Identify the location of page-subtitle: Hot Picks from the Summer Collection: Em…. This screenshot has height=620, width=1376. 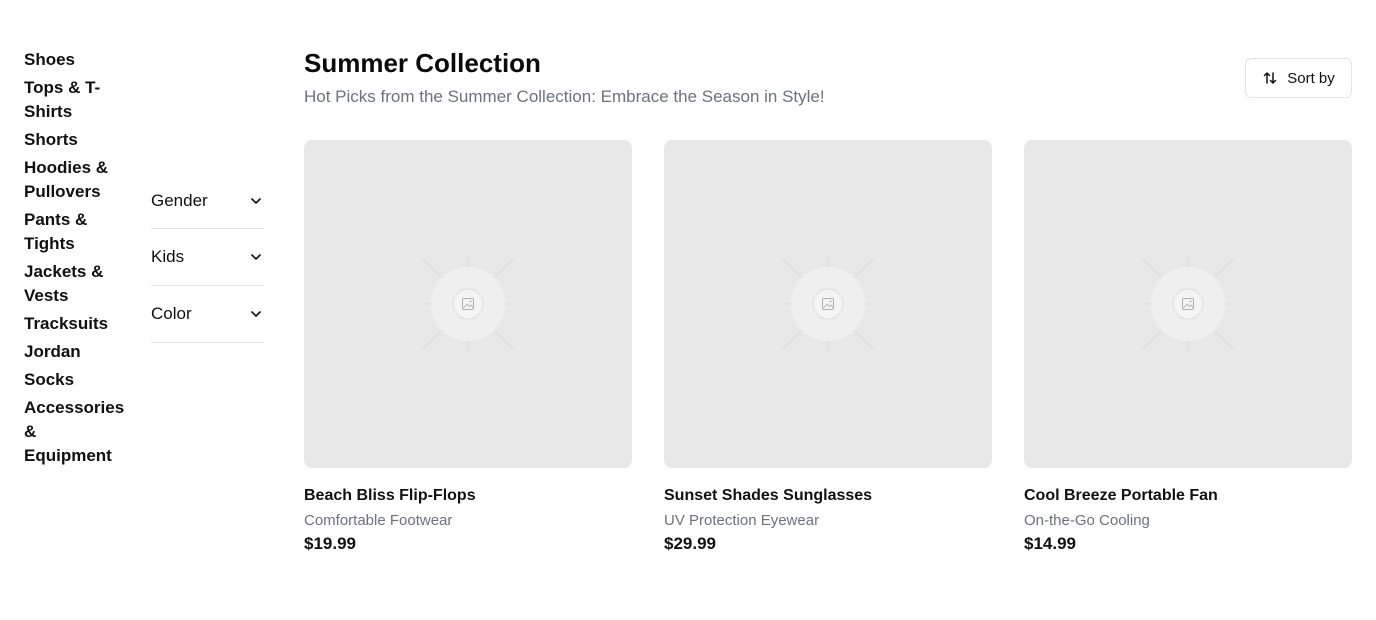
(564, 96).